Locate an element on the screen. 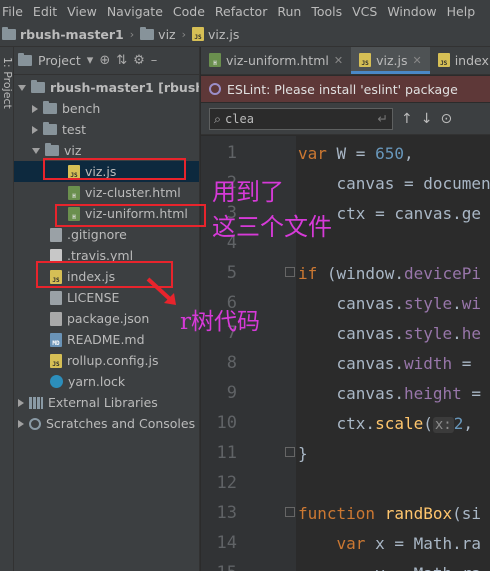 The image size is (490, 571). find-all-icon: ⊙ is located at coordinates (446, 119).